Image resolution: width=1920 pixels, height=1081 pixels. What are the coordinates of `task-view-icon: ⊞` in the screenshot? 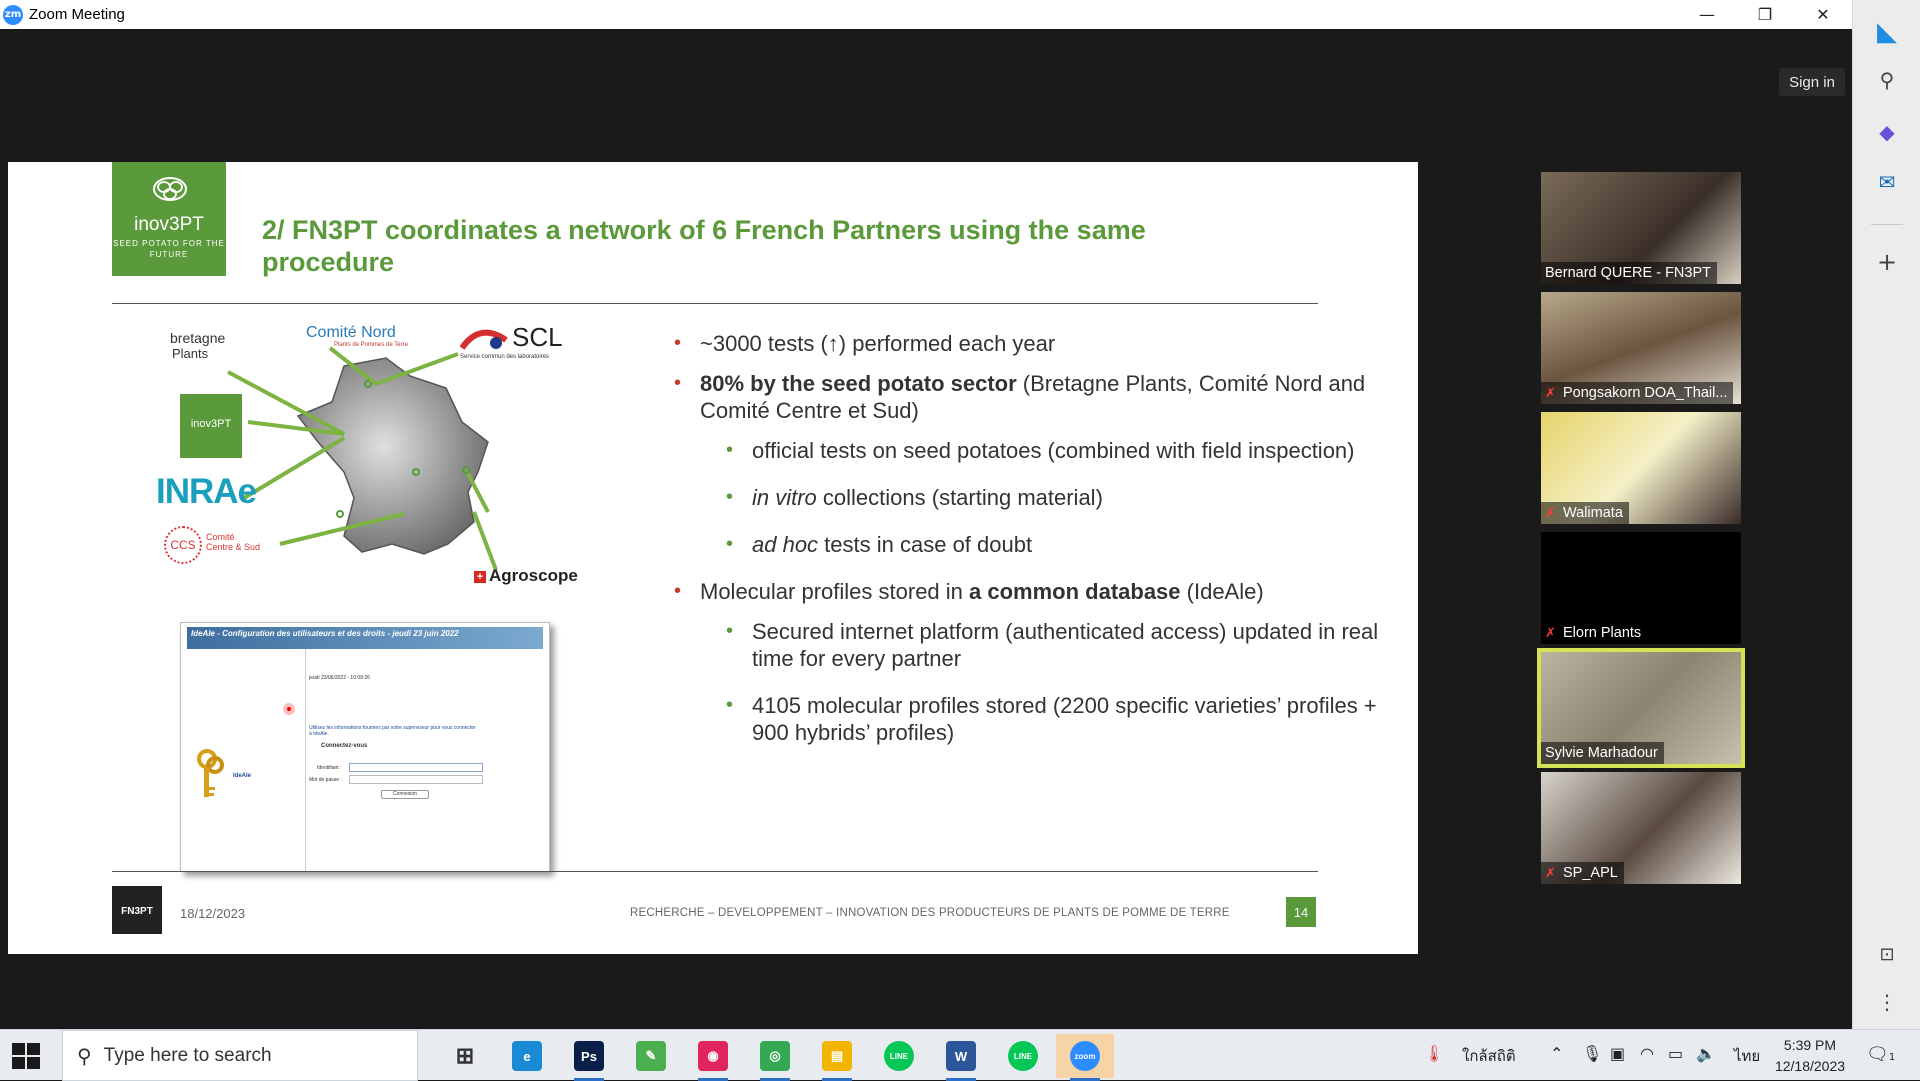 It's located at (465, 1055).